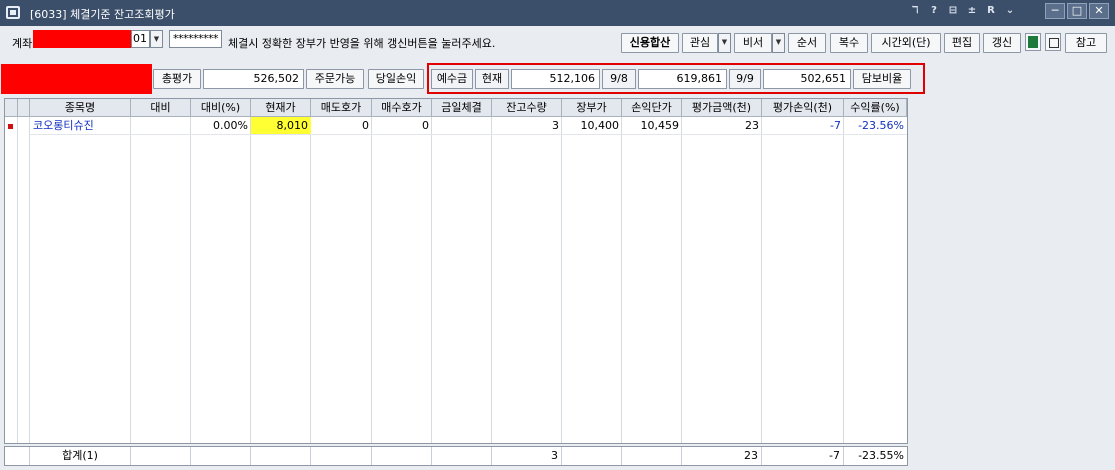 This screenshot has height=470, width=1115. Describe the element at coordinates (915, 10) in the screenshot. I see `pin-icon: ℸ` at that location.